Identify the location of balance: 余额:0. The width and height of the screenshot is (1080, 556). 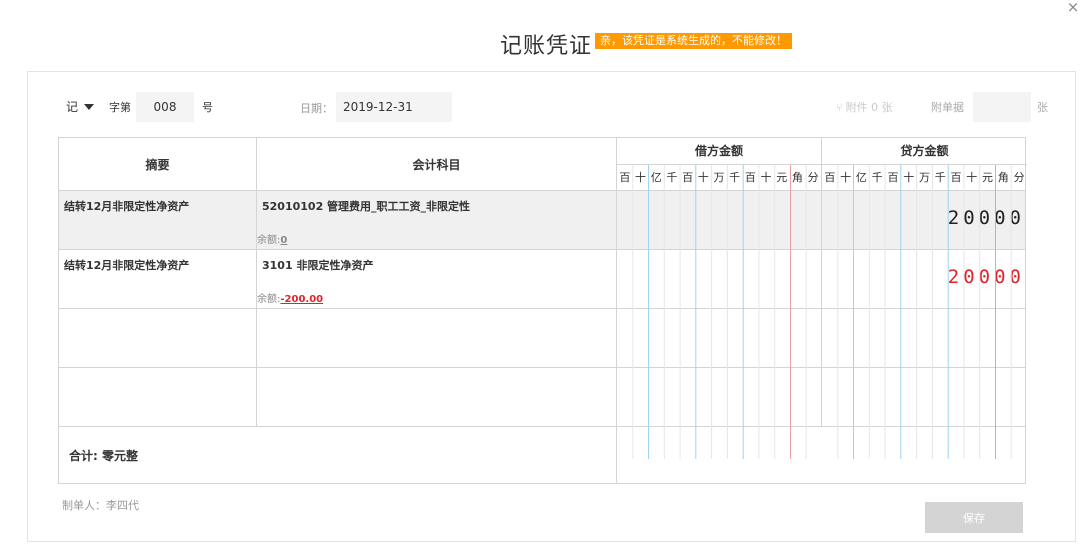
(272, 238).